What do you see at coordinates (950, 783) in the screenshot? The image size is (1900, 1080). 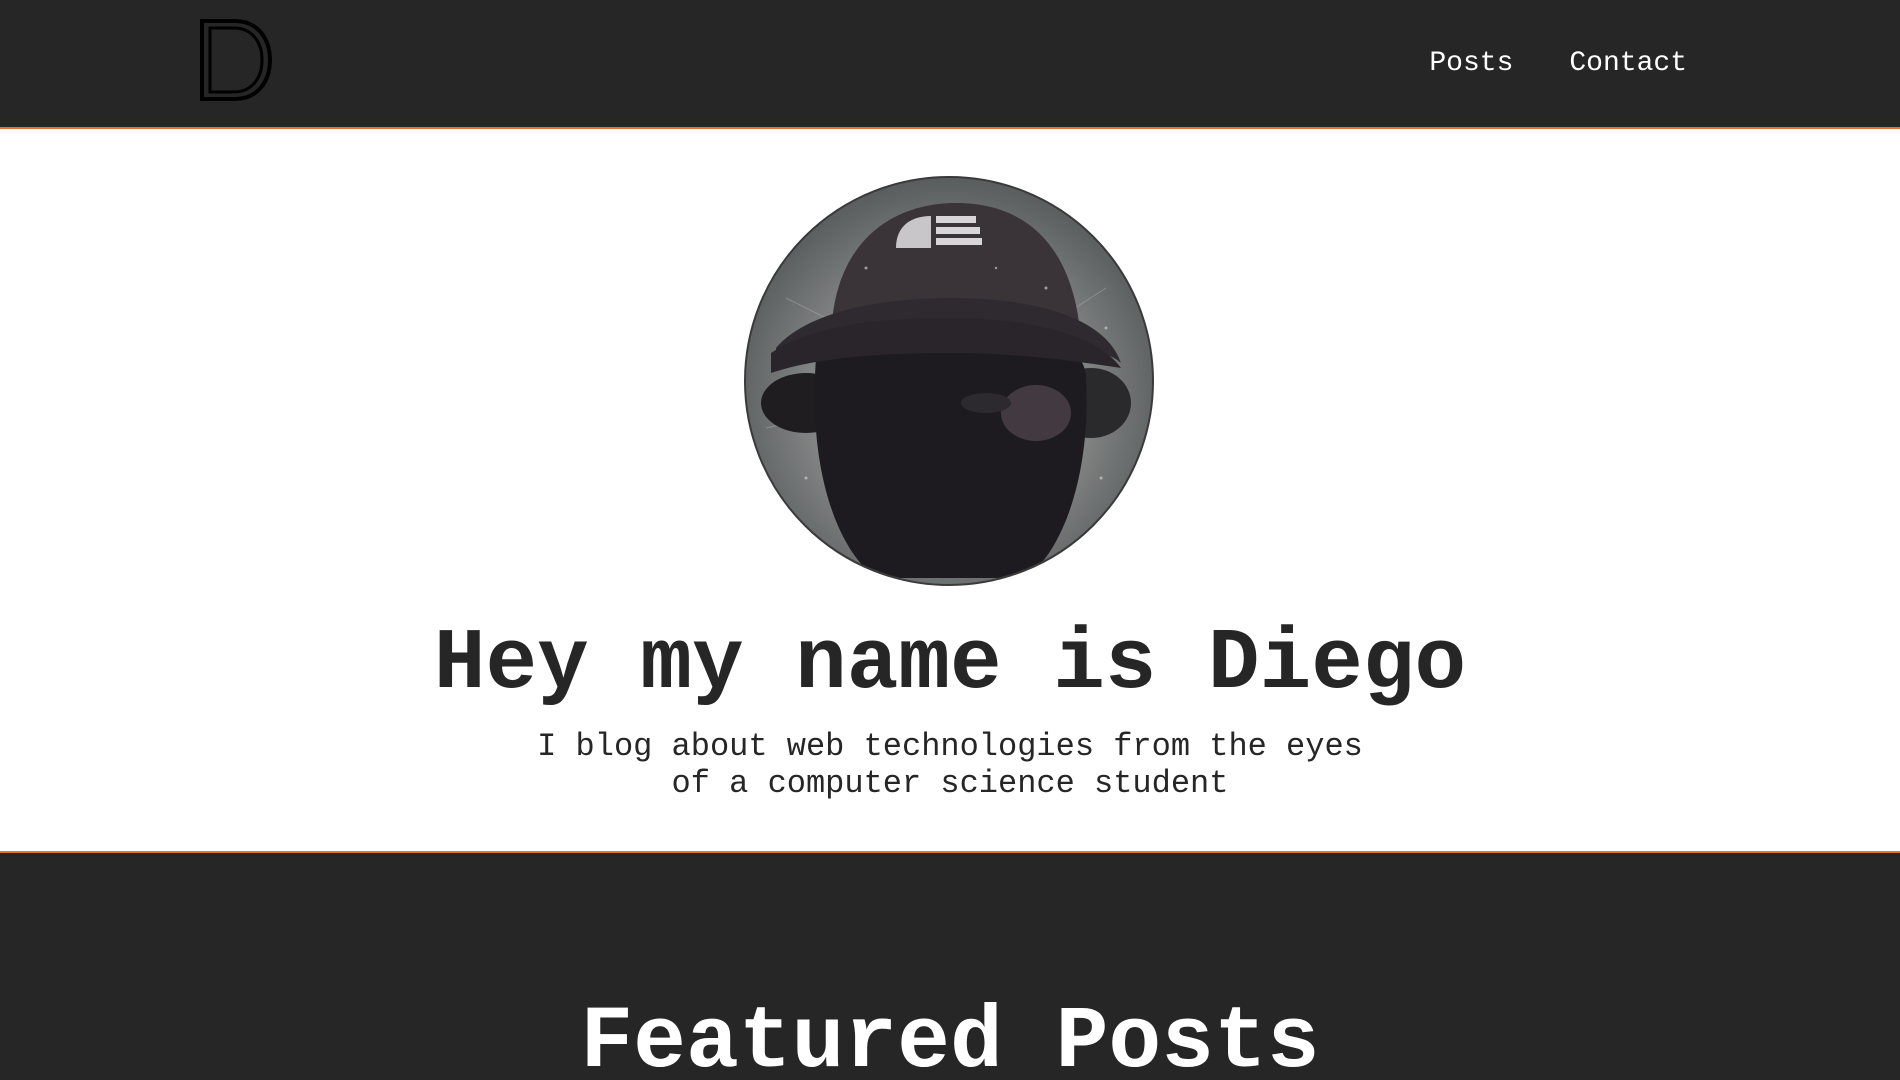 I see `hero-subtitle-line-2: of a computer science student` at bounding box center [950, 783].